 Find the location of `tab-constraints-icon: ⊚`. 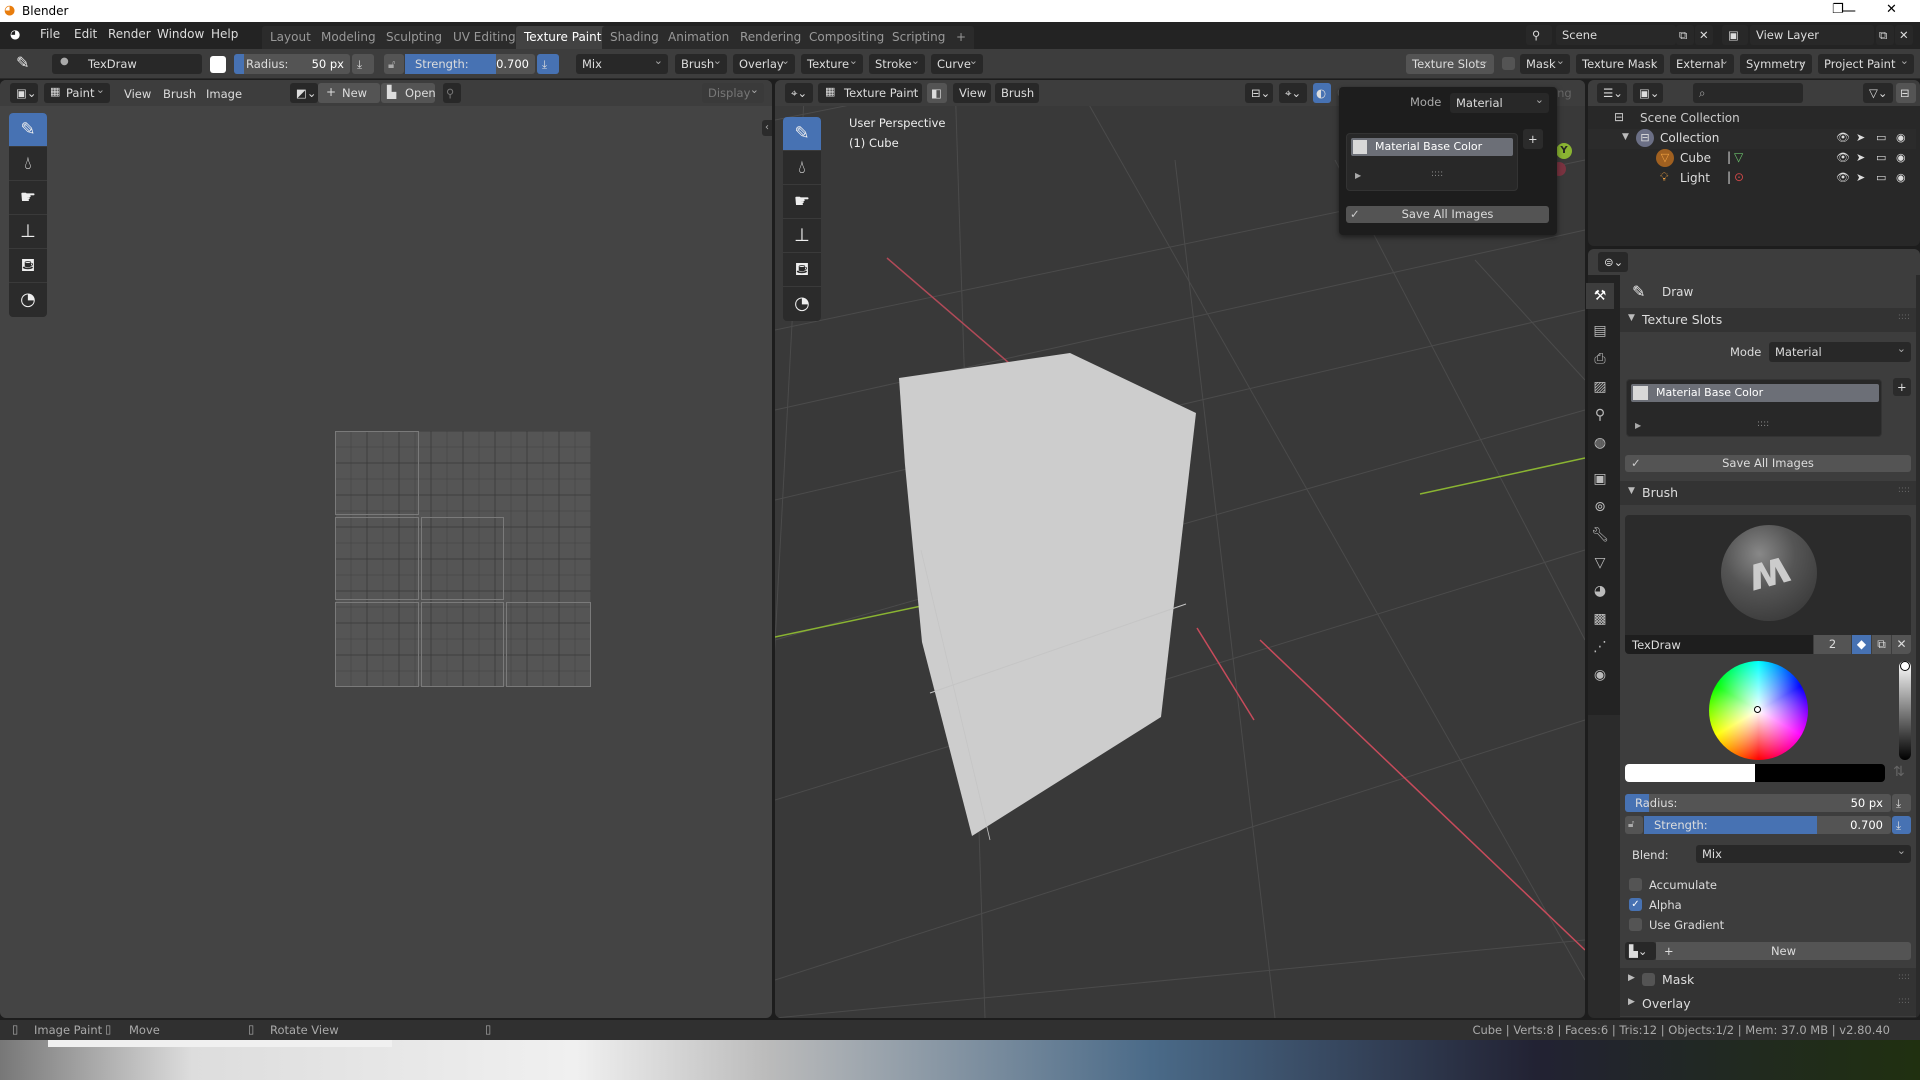

tab-constraints-icon: ⊚ is located at coordinates (1600, 507).